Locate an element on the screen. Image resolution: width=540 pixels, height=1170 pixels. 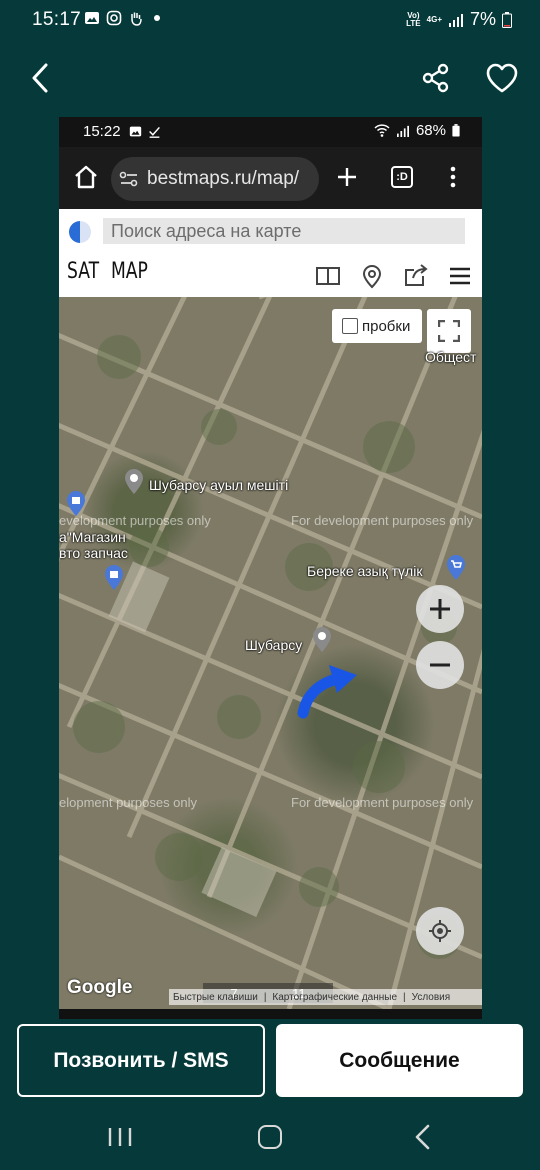
heart-icon is located at coordinates (502, 78).